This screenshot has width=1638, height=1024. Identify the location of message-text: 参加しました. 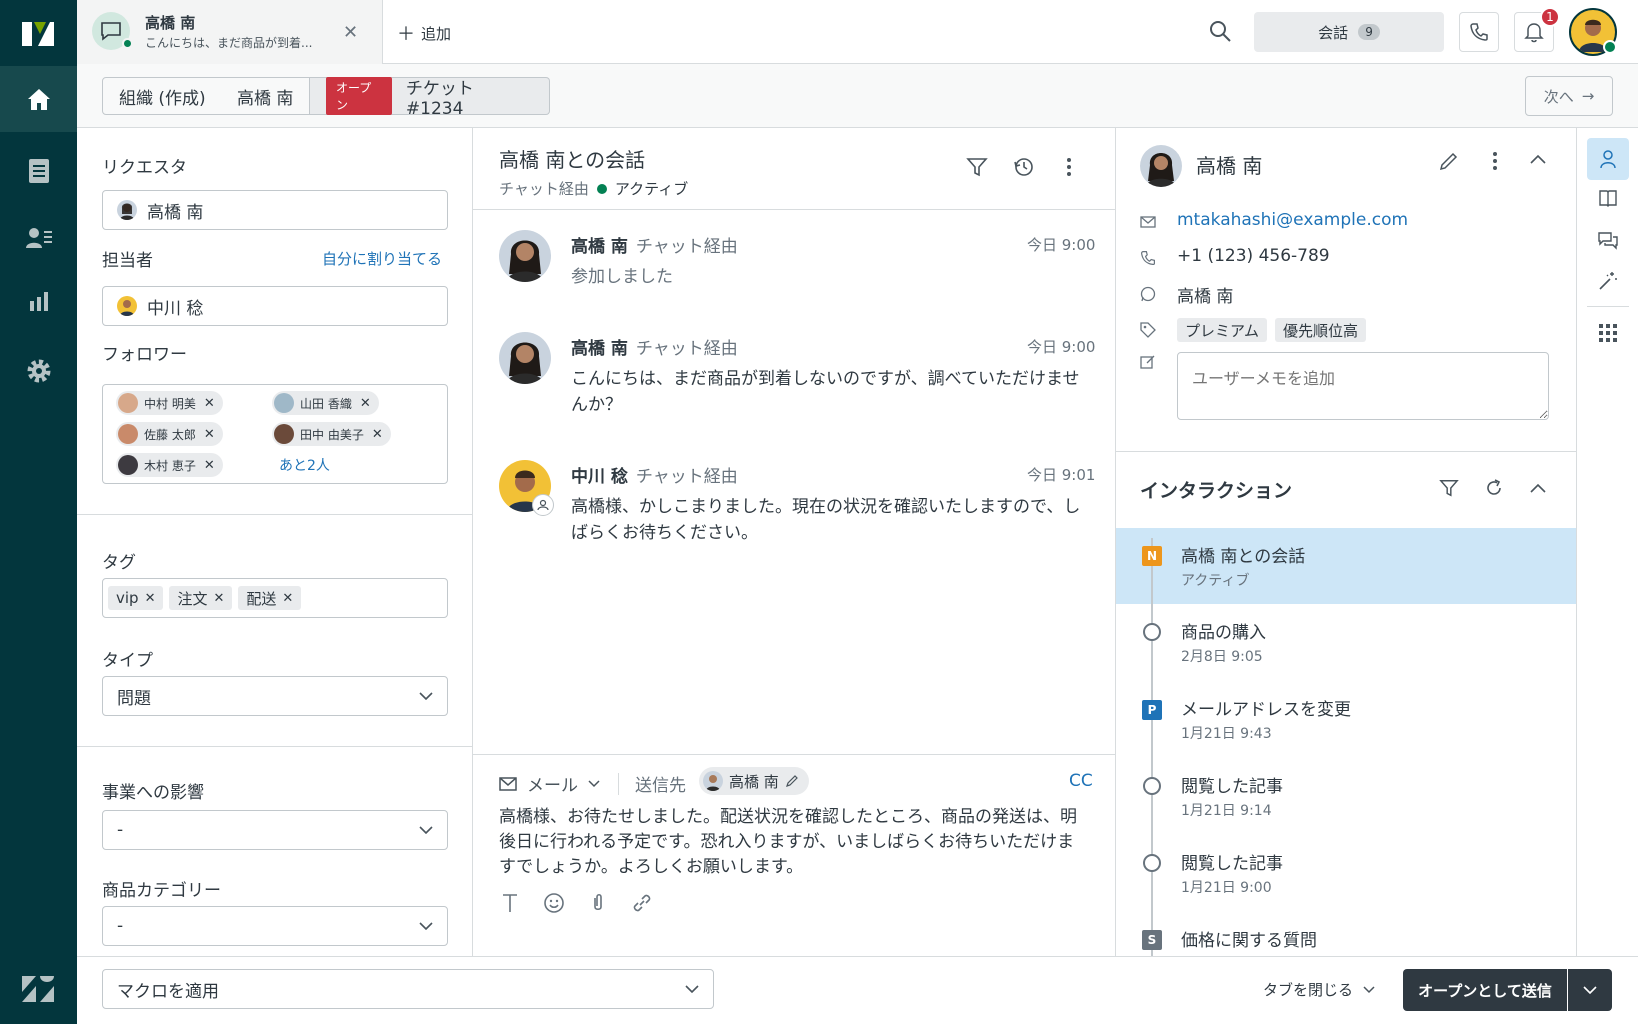
(622, 277).